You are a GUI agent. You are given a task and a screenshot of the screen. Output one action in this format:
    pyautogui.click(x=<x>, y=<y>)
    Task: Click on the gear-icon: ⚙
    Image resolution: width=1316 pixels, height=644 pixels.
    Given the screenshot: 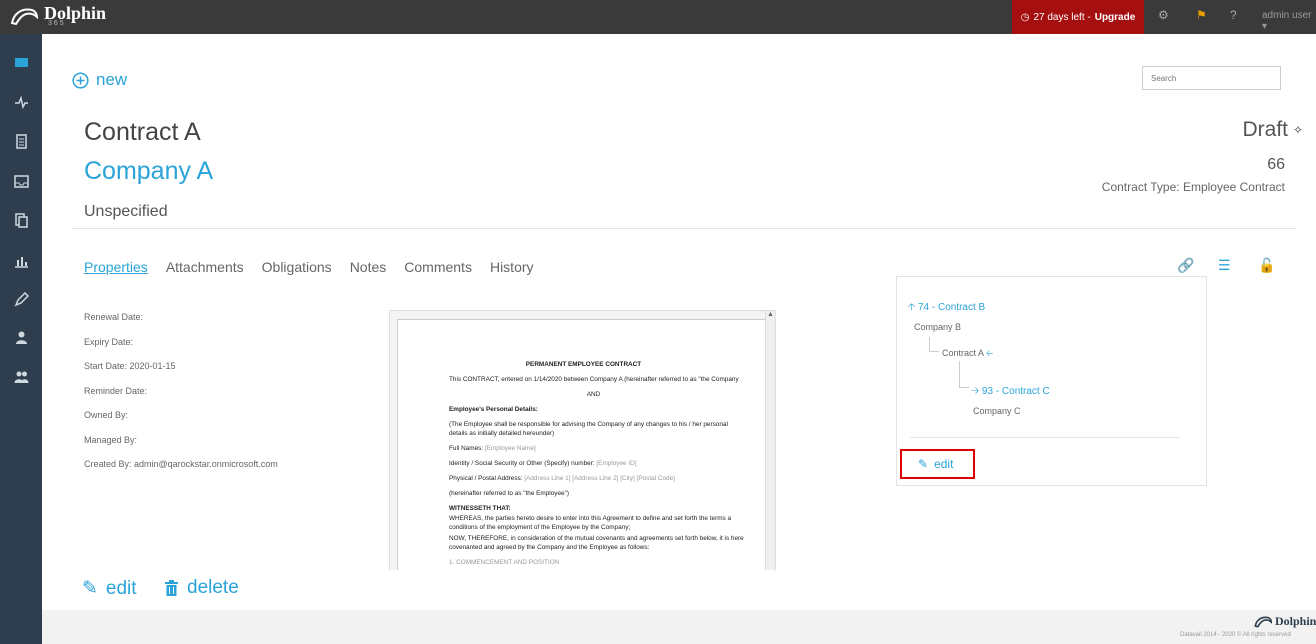 What is the action you would take?
    pyautogui.click(x=1163, y=15)
    